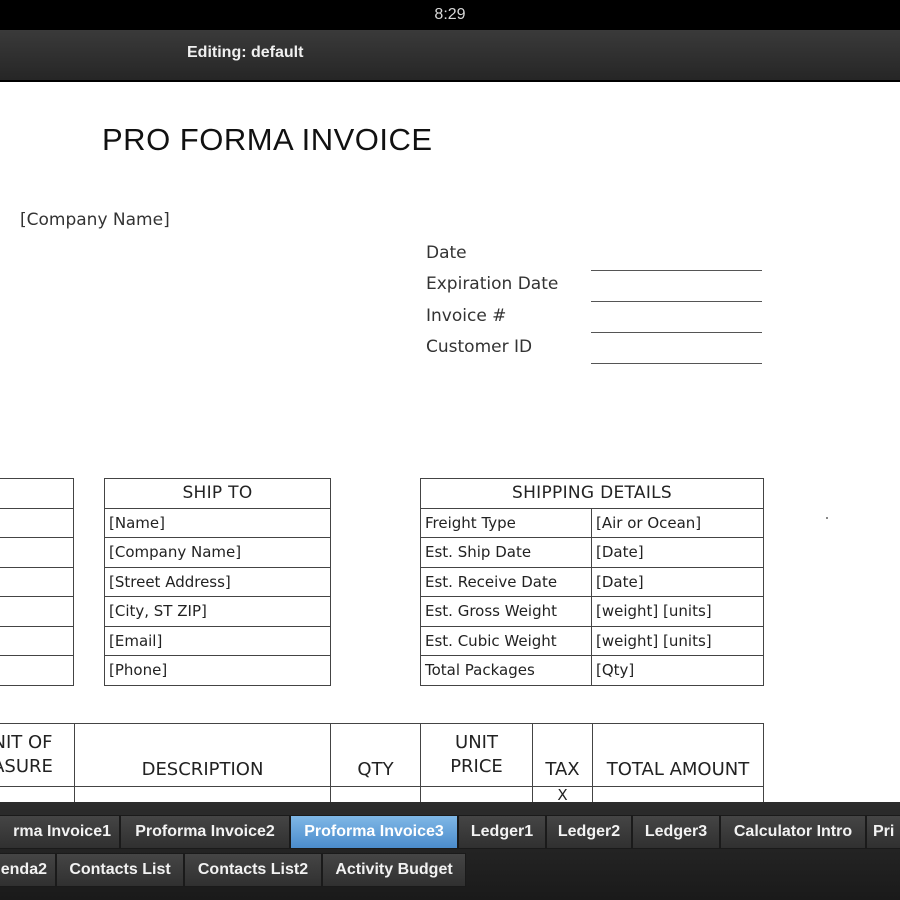 The width and height of the screenshot is (900, 900). Describe the element at coordinates (676, 832) in the screenshot. I see `tab-ledger3: Ledger3` at that location.